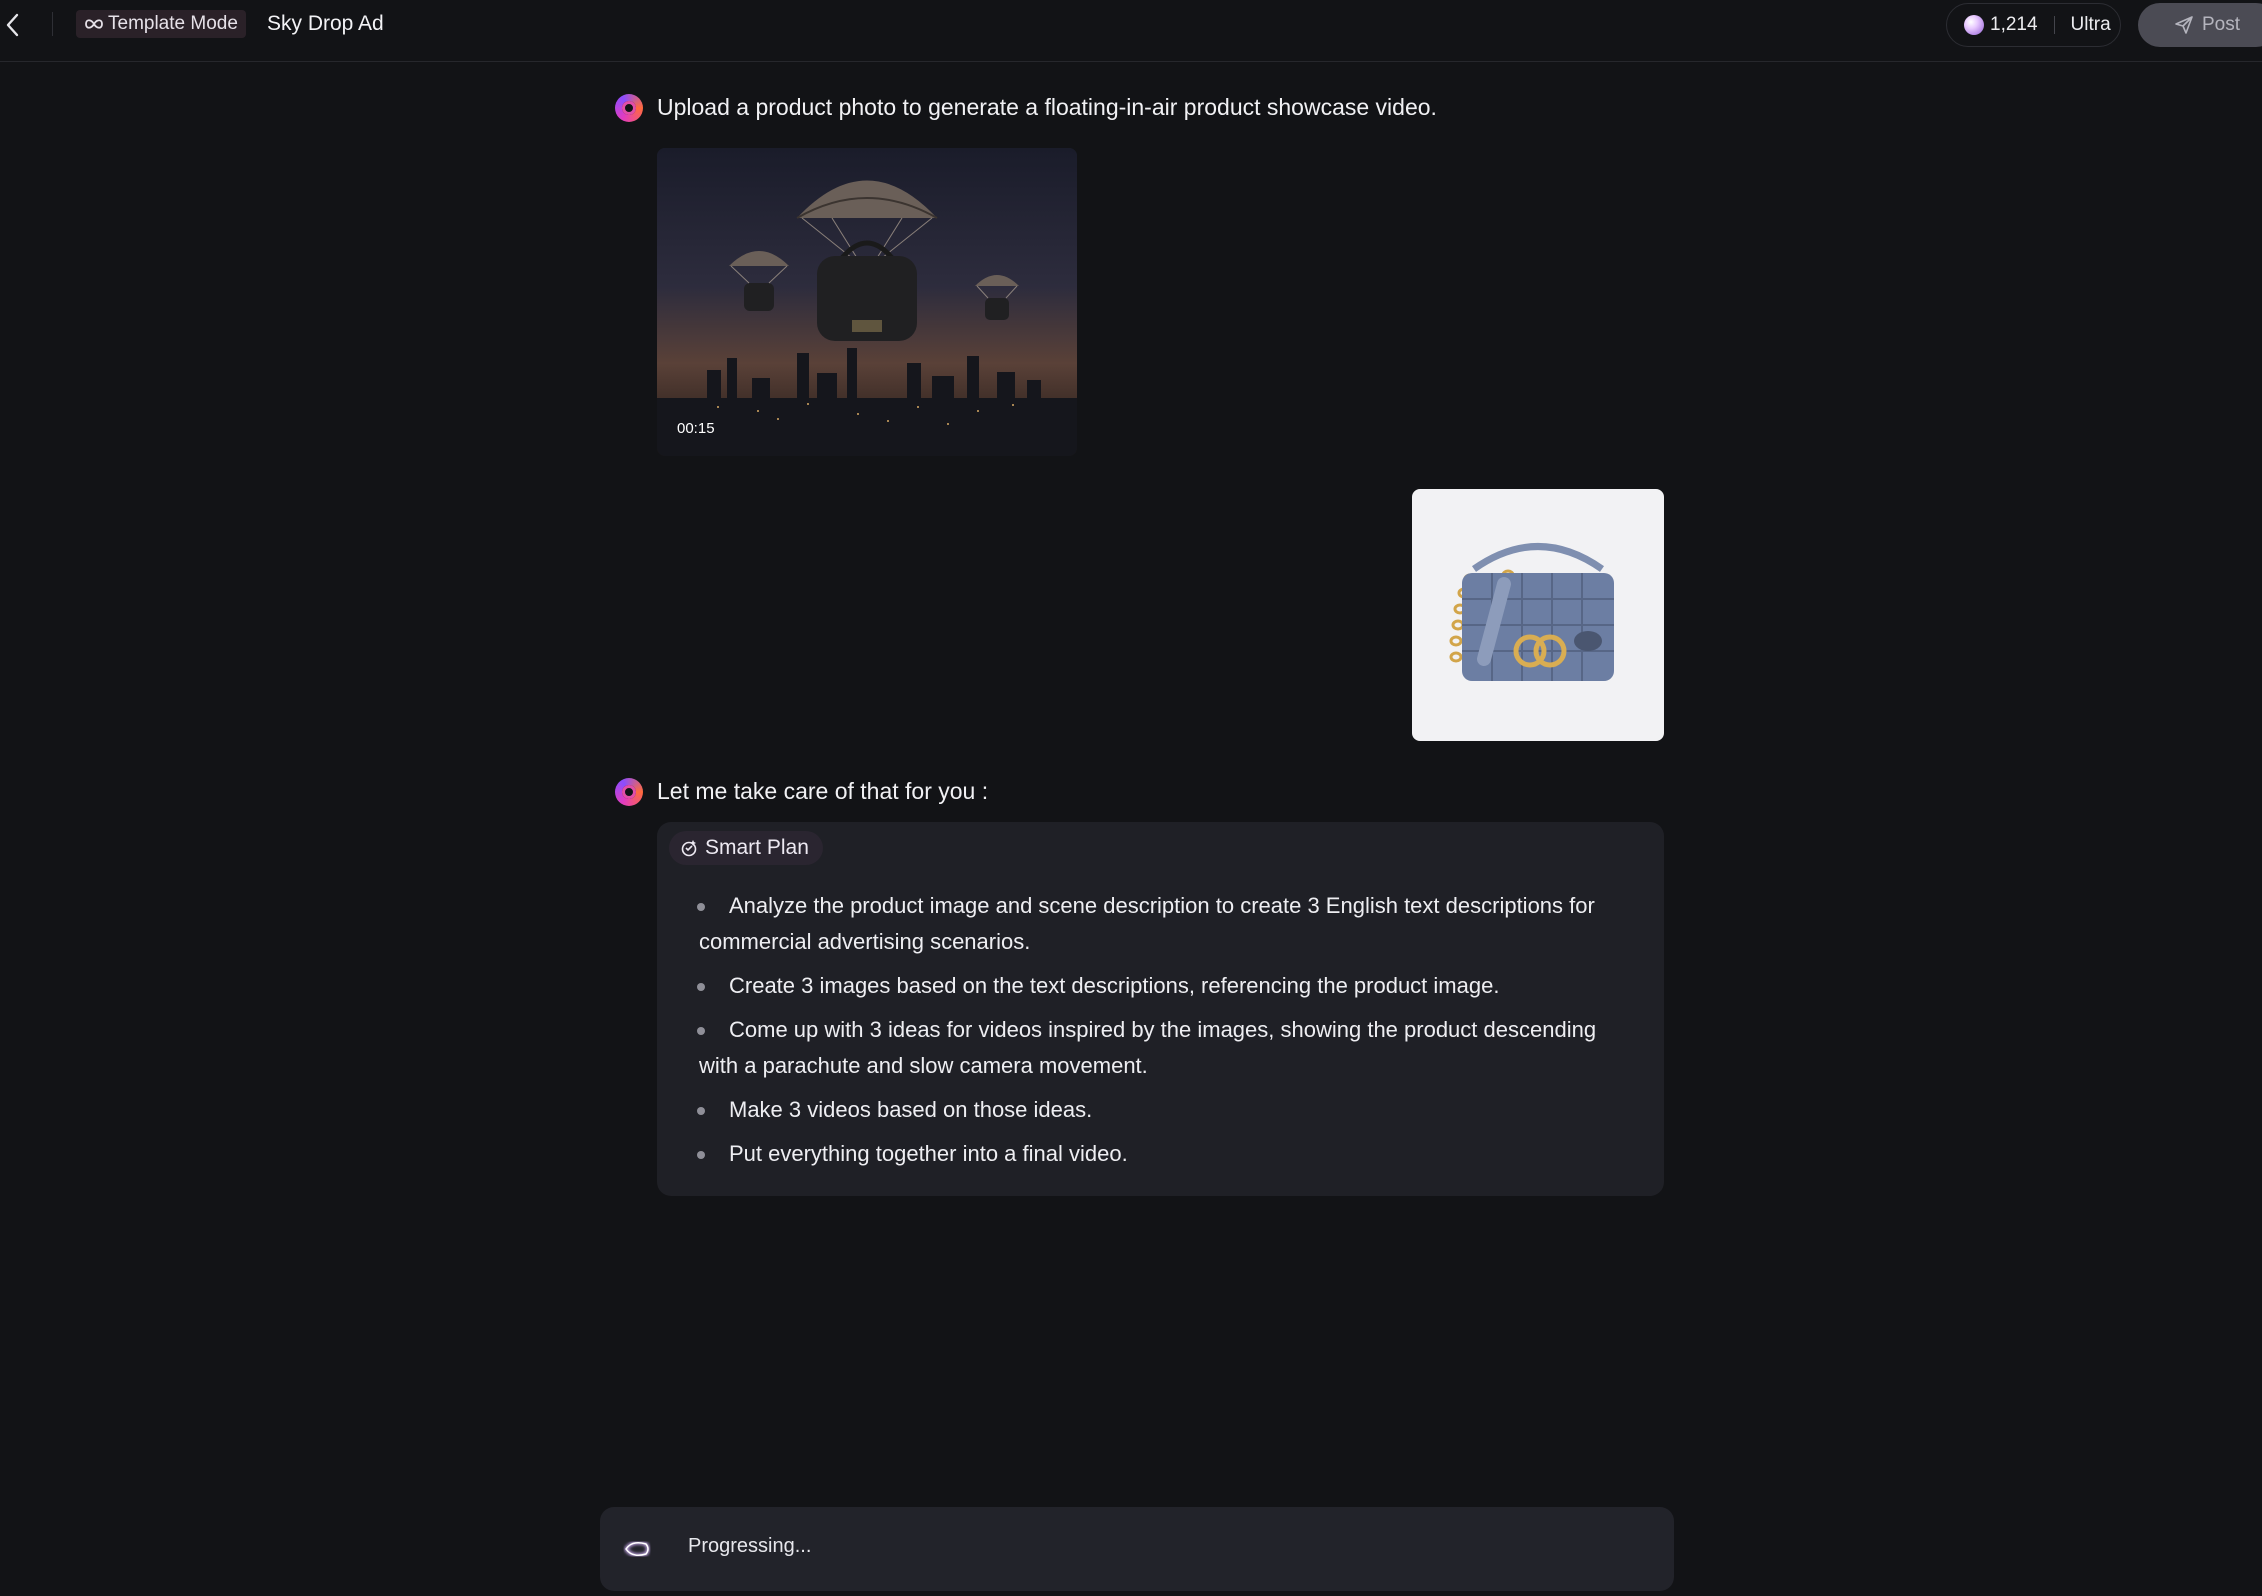 This screenshot has height=1596, width=2262. I want to click on header-divider, so click(52, 24).